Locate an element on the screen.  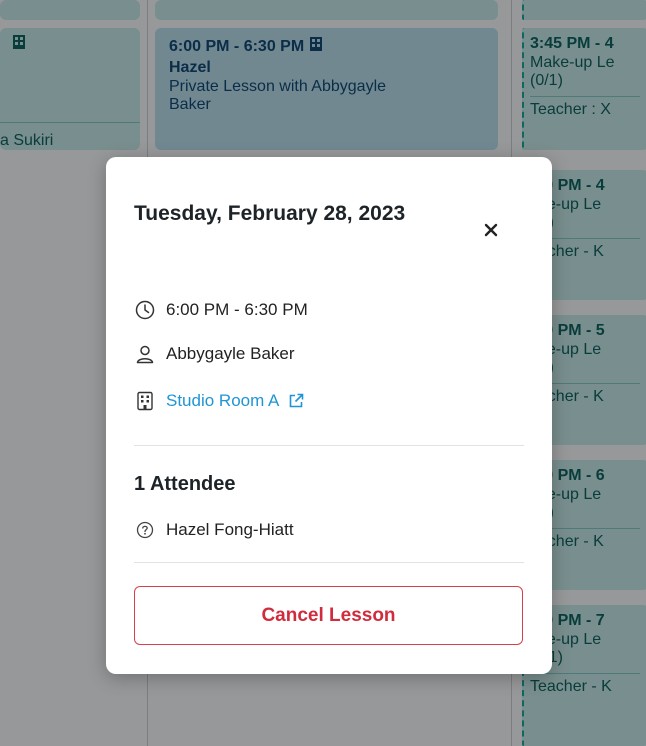
lesson-room-row: Studio Room A is located at coordinates (219, 401).